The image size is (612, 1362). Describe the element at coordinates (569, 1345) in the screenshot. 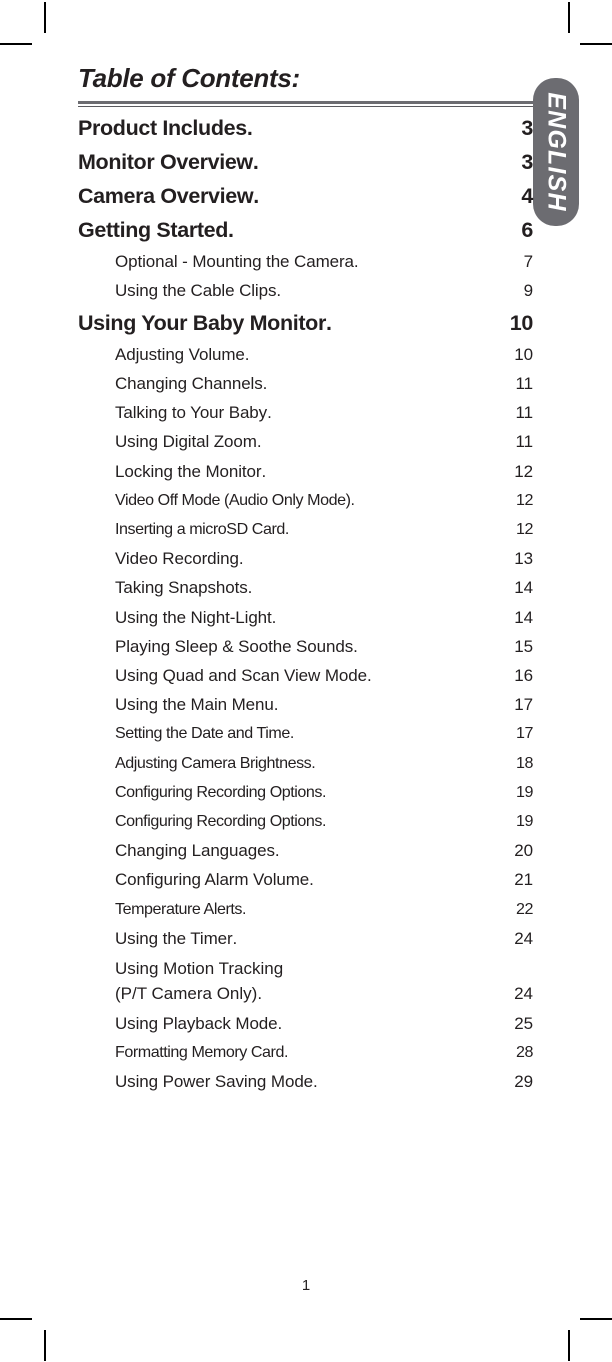

I see `crop-mark-bottom-right-vertical` at that location.